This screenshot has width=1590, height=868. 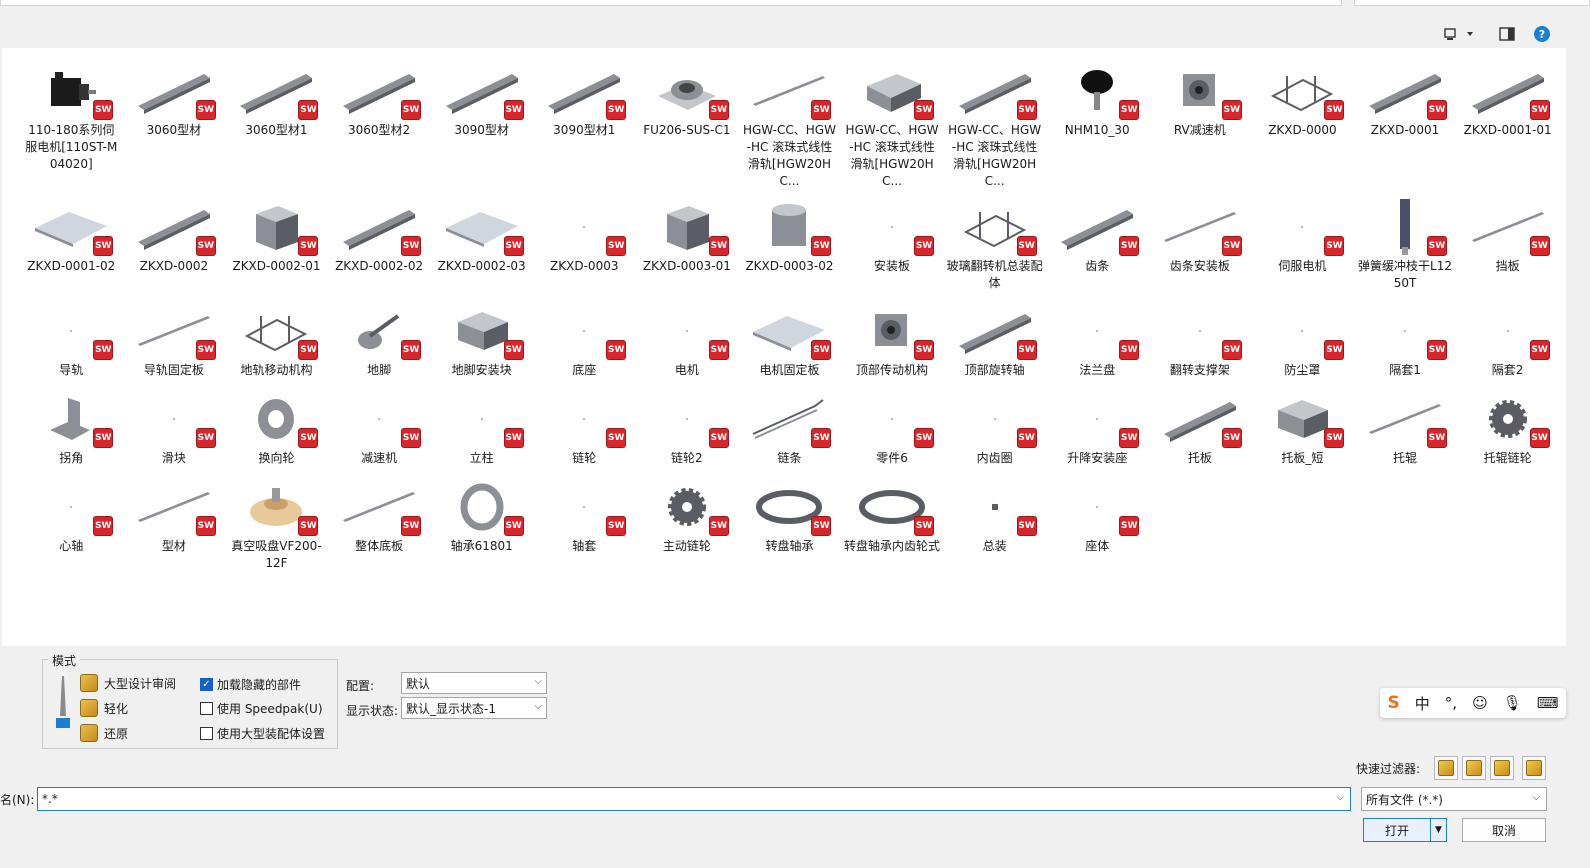 I want to click on file-item: SW 导轨固定板, so click(x=174, y=344).